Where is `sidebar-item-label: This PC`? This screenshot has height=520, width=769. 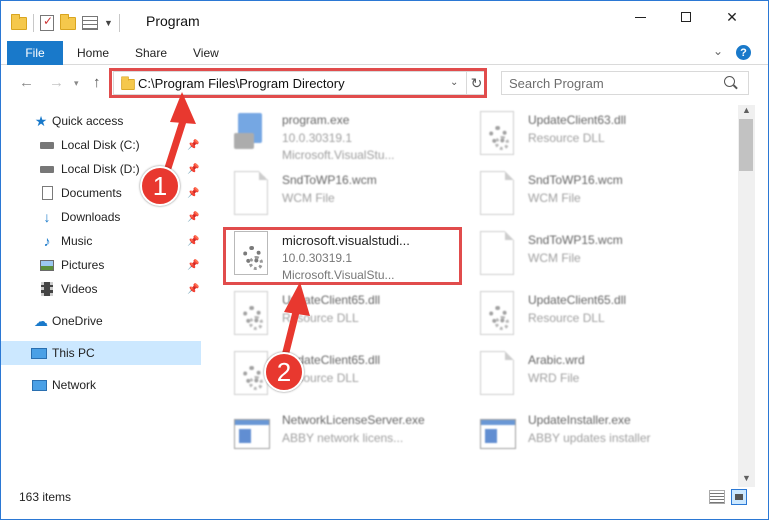
sidebar-item-label: This PC is located at coordinates (73, 353).